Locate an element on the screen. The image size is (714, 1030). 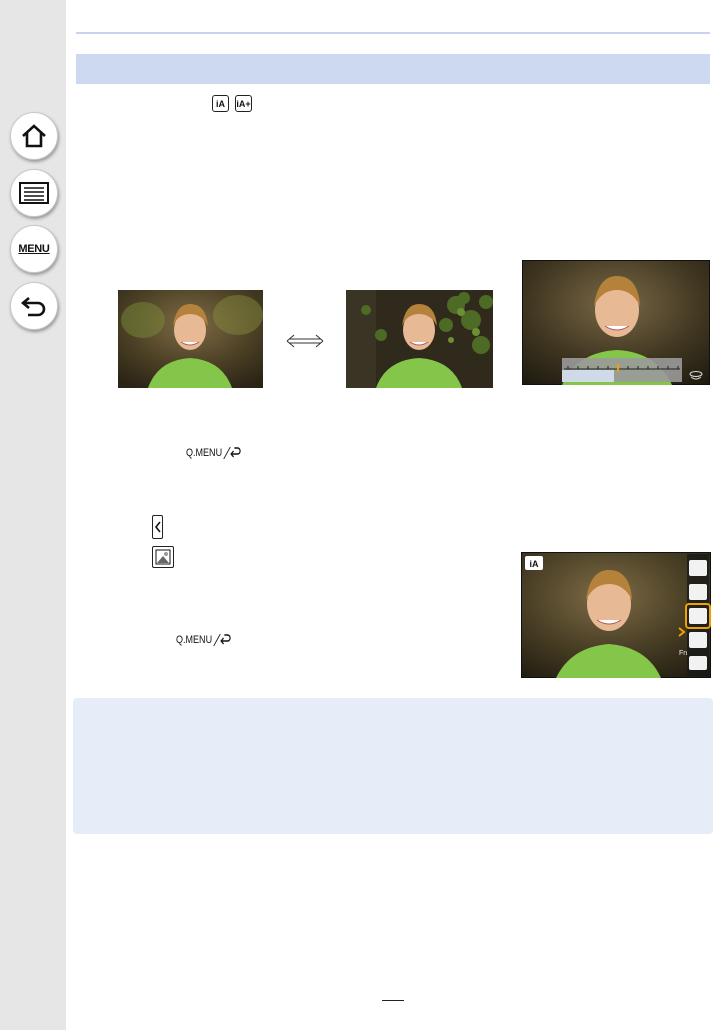
intelligent-auto-icon: iA is located at coordinates (220, 103).